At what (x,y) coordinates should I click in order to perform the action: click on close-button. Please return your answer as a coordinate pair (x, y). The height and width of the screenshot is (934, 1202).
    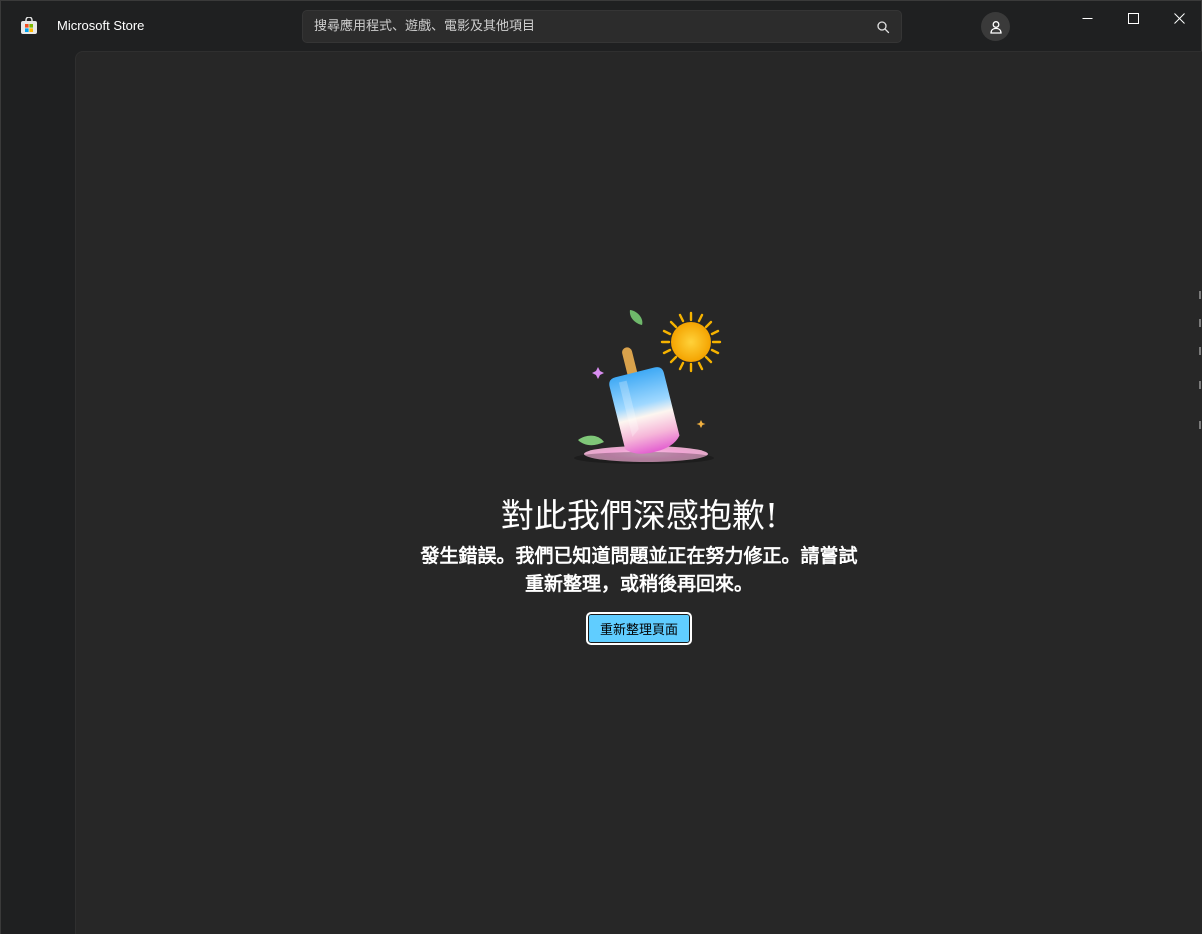
    Looking at the image, I should click on (1179, 18).